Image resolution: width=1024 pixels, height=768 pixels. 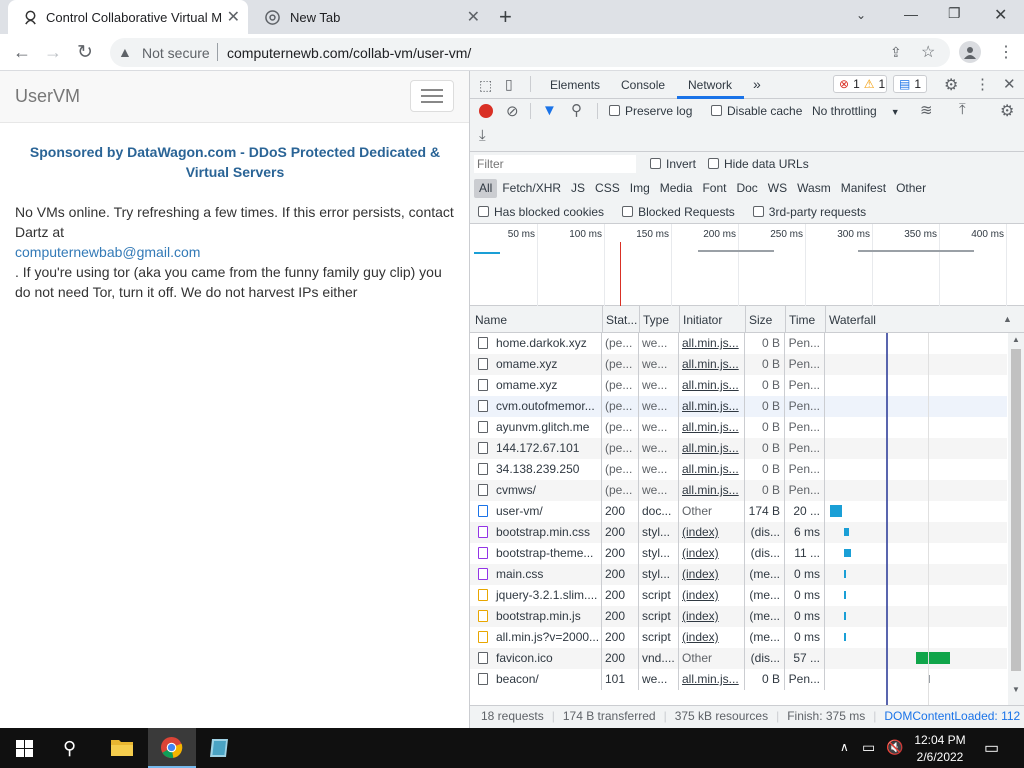 I want to click on forward-icon: →, so click(x=53, y=52).